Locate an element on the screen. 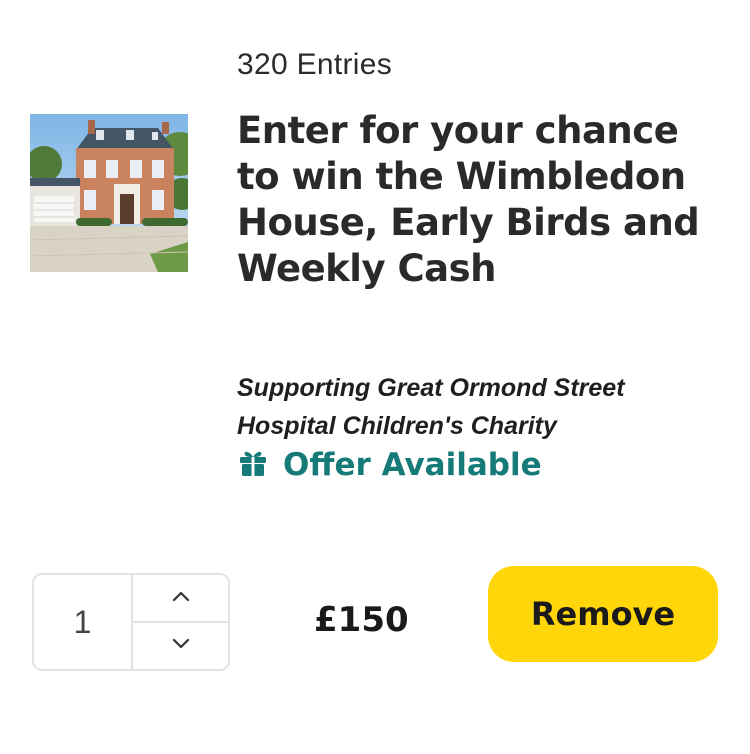  gift-icon is located at coordinates (253, 464).